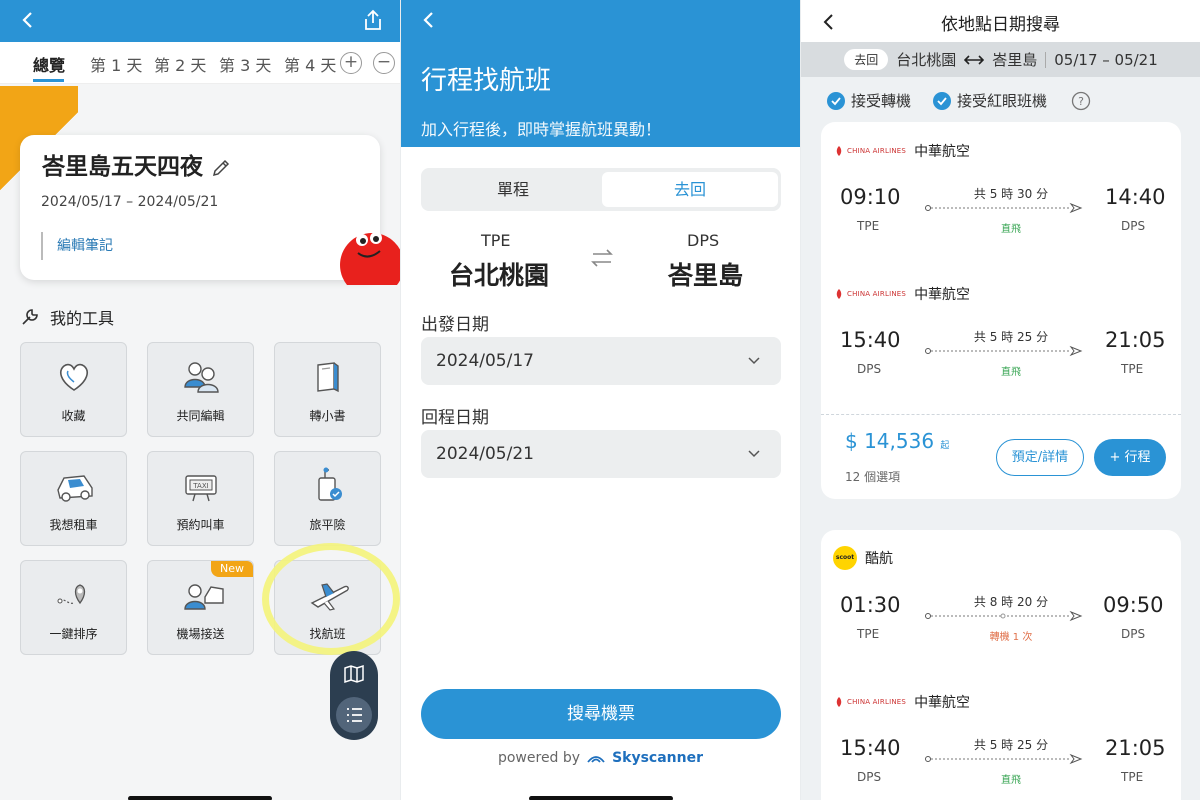  Describe the element at coordinates (354, 715) in the screenshot. I see `list-icon` at that location.